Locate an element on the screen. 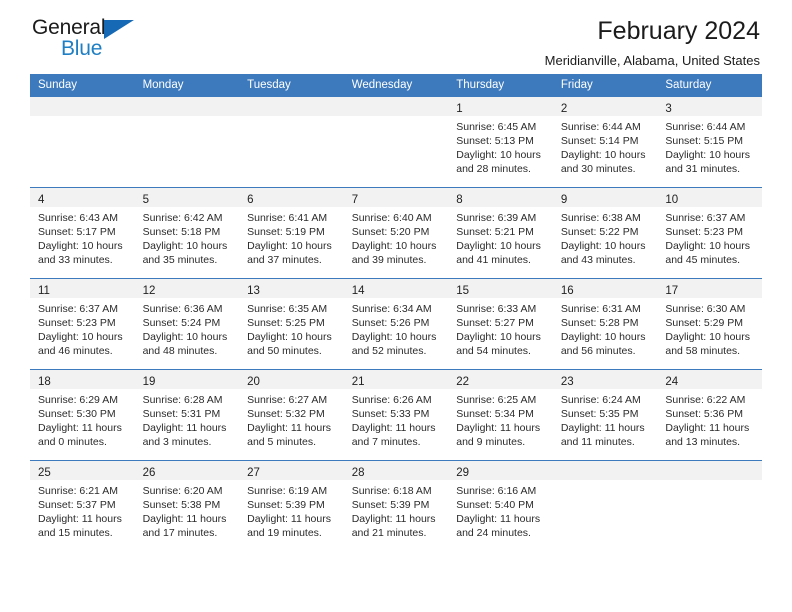 This screenshot has width=792, height=612. sunrise-time: Sunrise: 6:21 AM is located at coordinates (78, 491).